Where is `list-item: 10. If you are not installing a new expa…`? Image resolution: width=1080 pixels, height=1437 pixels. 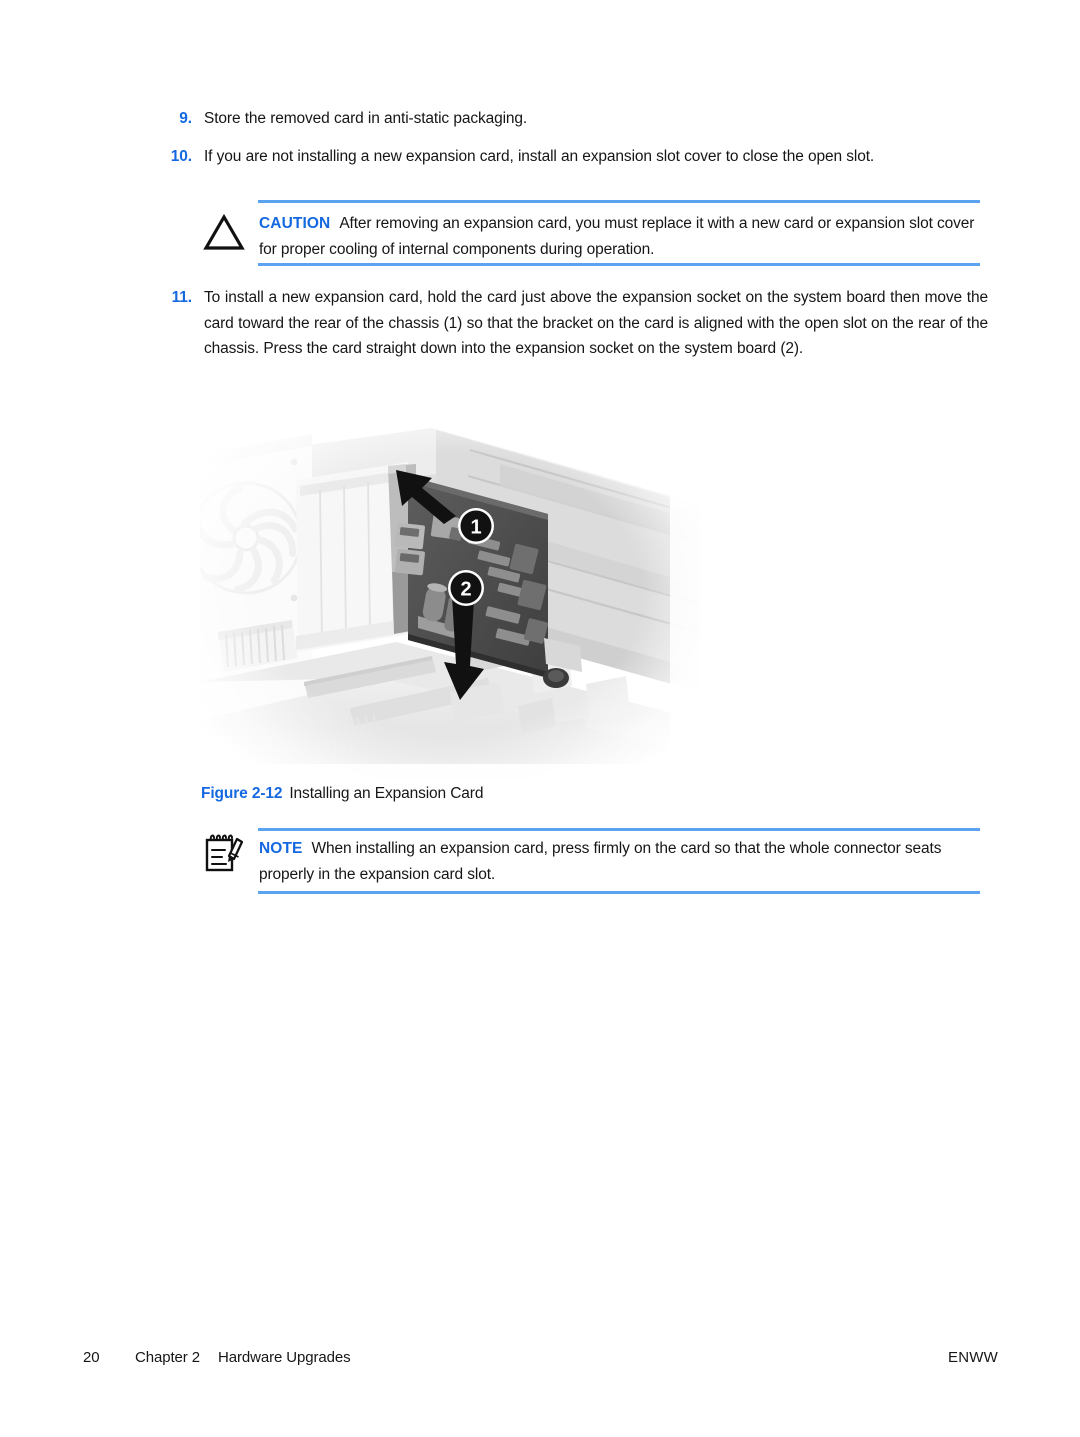 list-item: 10. If you are not installing a new expa… is located at coordinates (568, 157).